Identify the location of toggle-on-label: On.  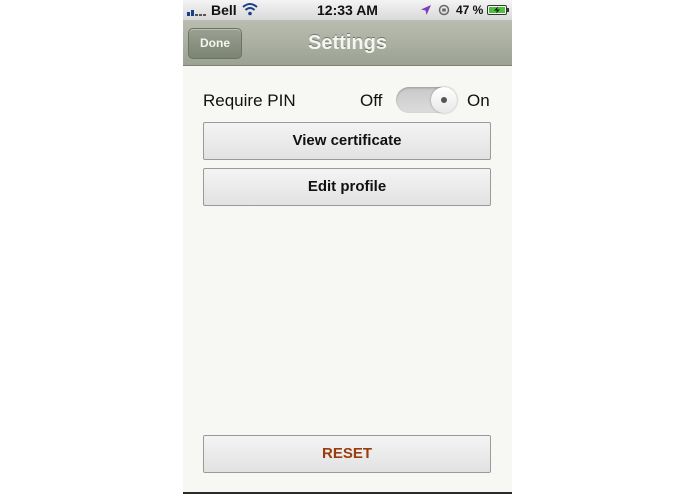
(478, 100).